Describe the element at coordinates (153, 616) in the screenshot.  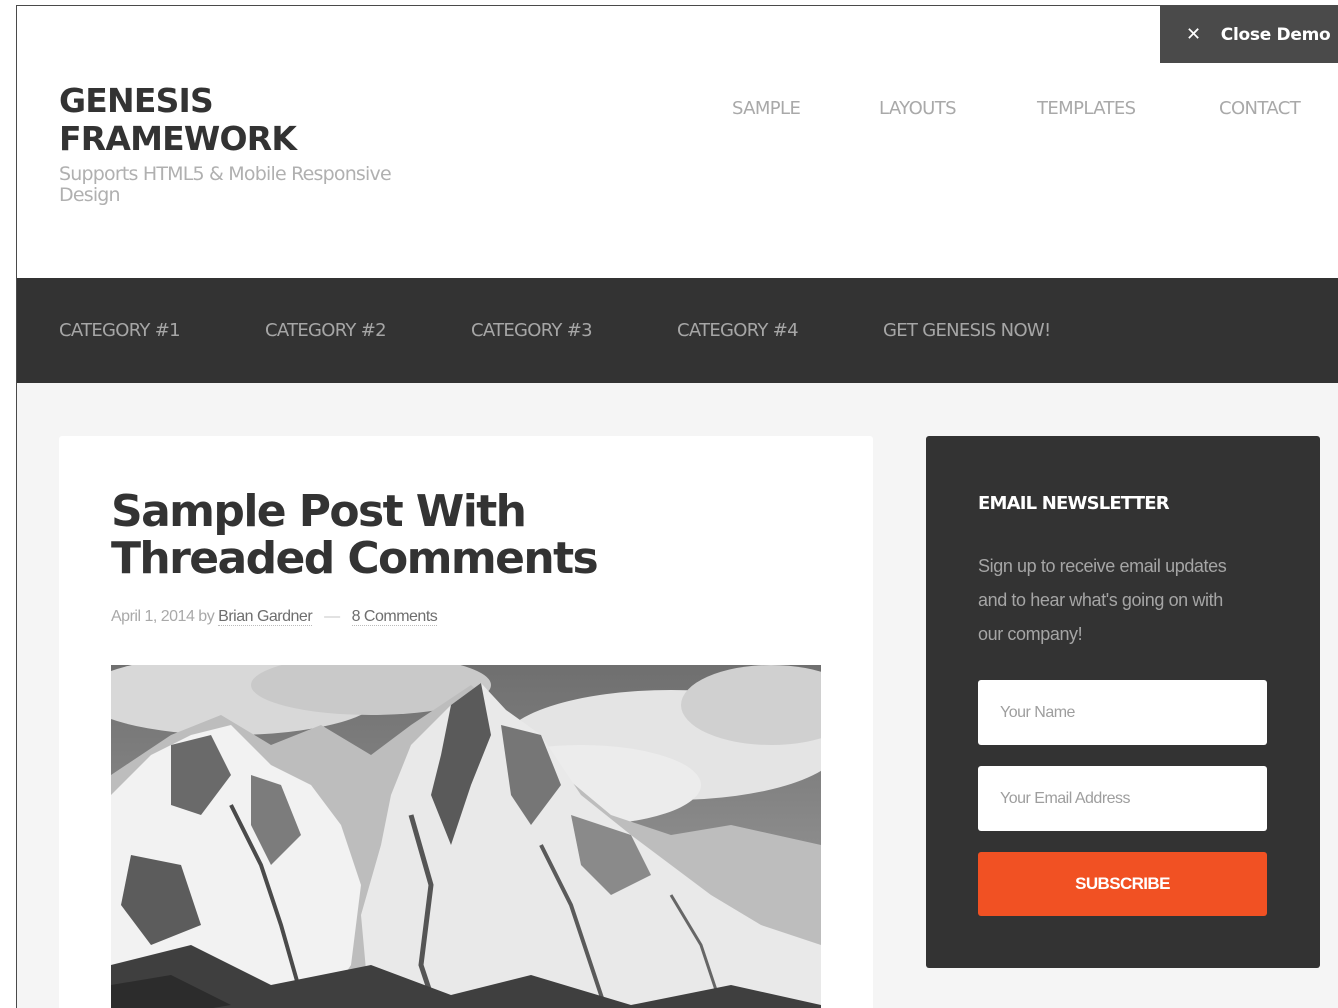
I see `post-date: April 1, 2014` at that location.